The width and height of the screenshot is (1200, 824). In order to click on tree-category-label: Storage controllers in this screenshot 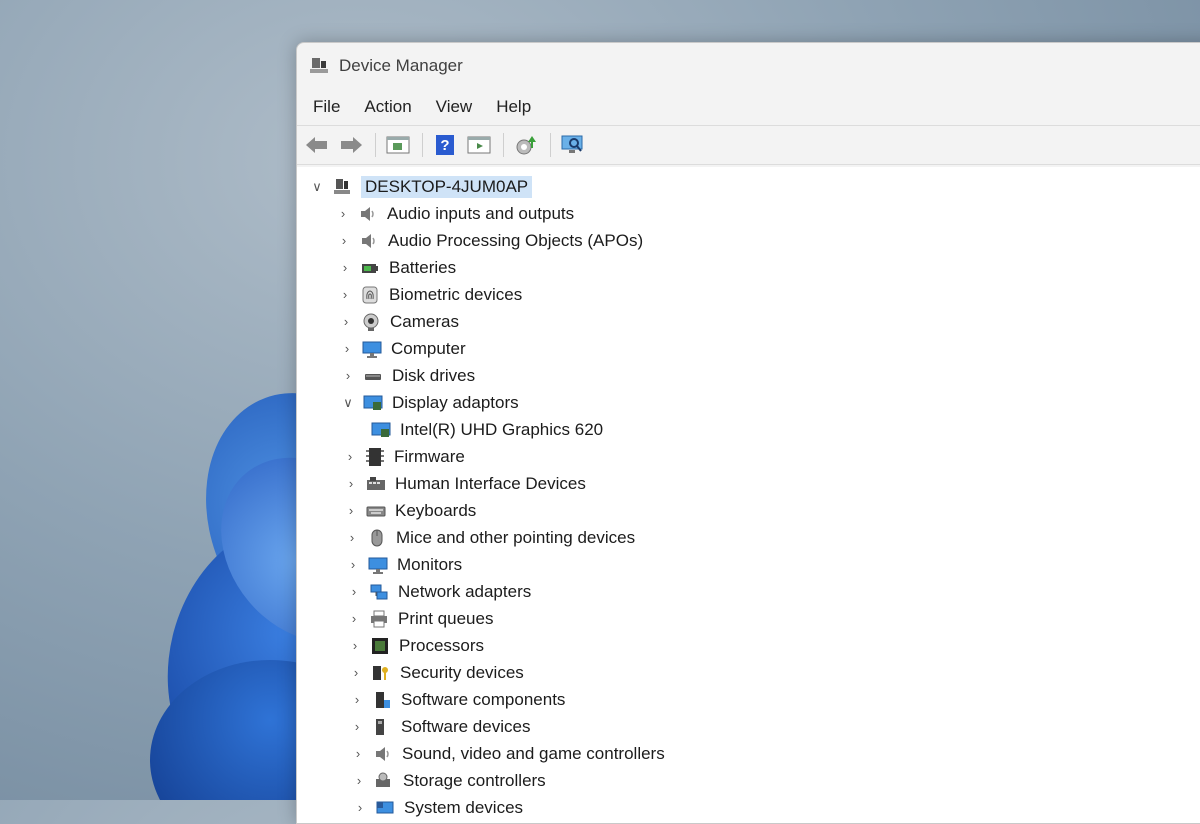, I will do `click(474, 781)`.